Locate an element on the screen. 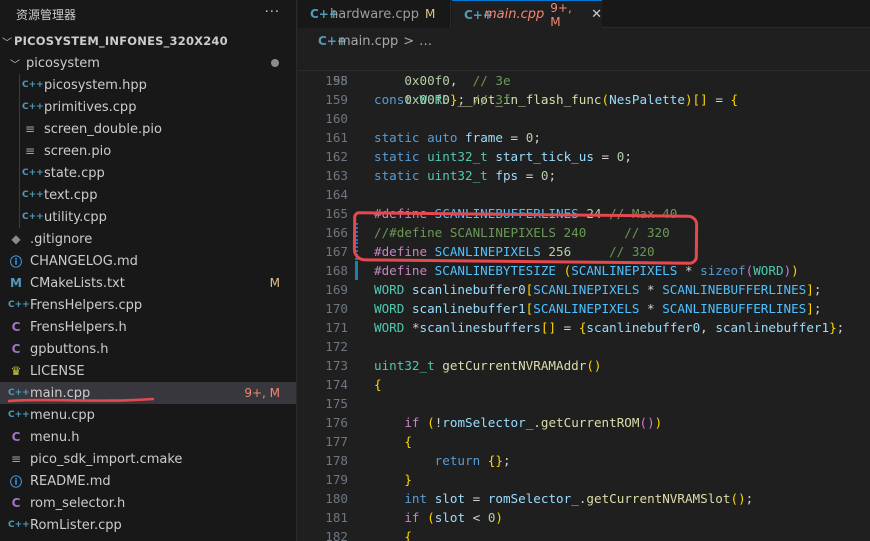 This screenshot has width=870, height=541. file-item--gitignore: ◆ .gitignore is located at coordinates (148, 239).